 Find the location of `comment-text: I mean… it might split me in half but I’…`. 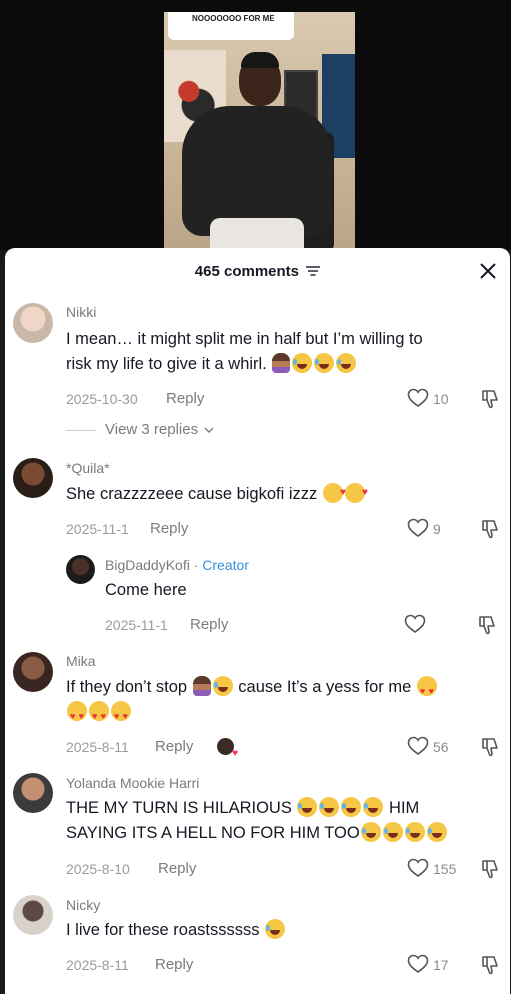

comment-text: I mean… it might split me in half but I’… is located at coordinates (281, 352).